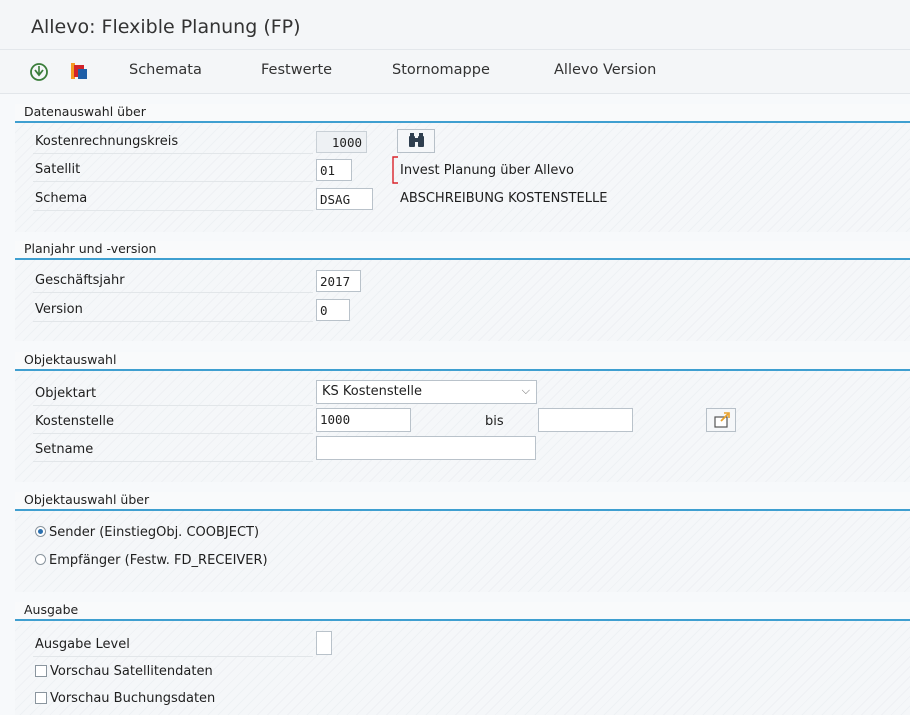  What do you see at coordinates (82, 644) in the screenshot?
I see `label-ausgabe-level: Ausgabe Level` at bounding box center [82, 644].